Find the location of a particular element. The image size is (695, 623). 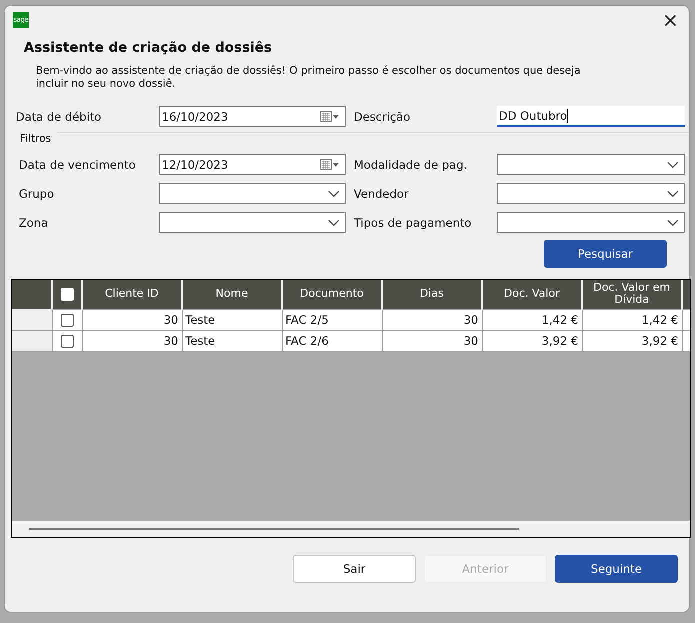

wizard-button: Seguinte is located at coordinates (616, 569).